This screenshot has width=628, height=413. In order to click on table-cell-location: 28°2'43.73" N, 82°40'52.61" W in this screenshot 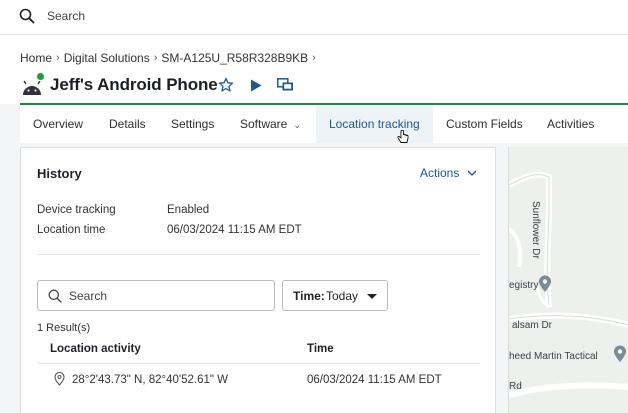, I will do `click(150, 380)`.